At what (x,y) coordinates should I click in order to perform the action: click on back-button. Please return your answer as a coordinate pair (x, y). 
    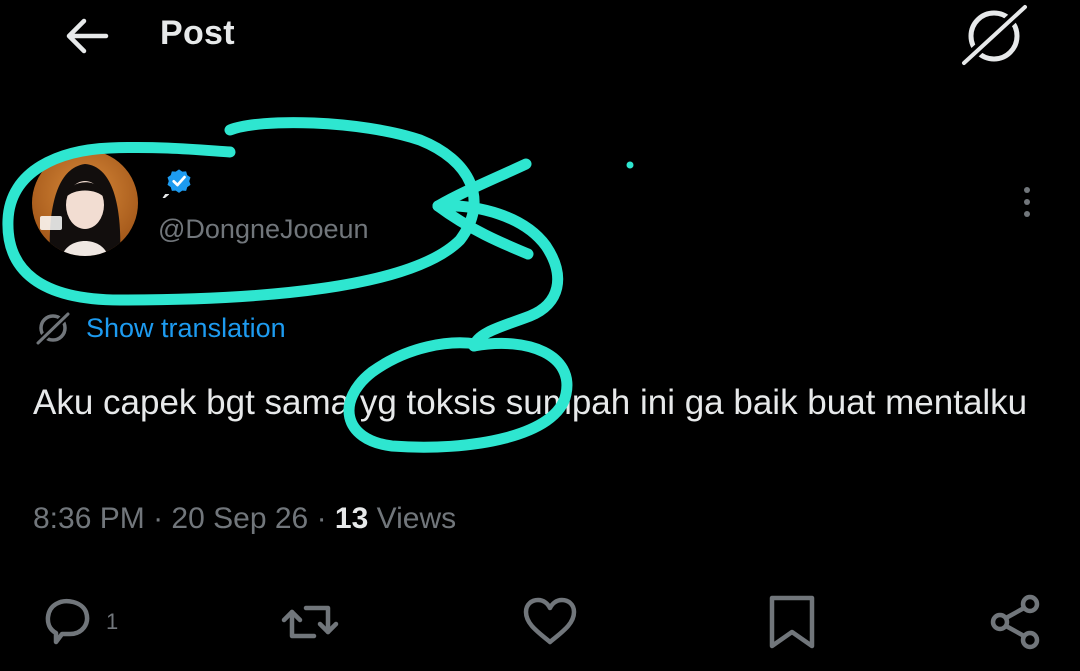
    Looking at the image, I should click on (86, 36).